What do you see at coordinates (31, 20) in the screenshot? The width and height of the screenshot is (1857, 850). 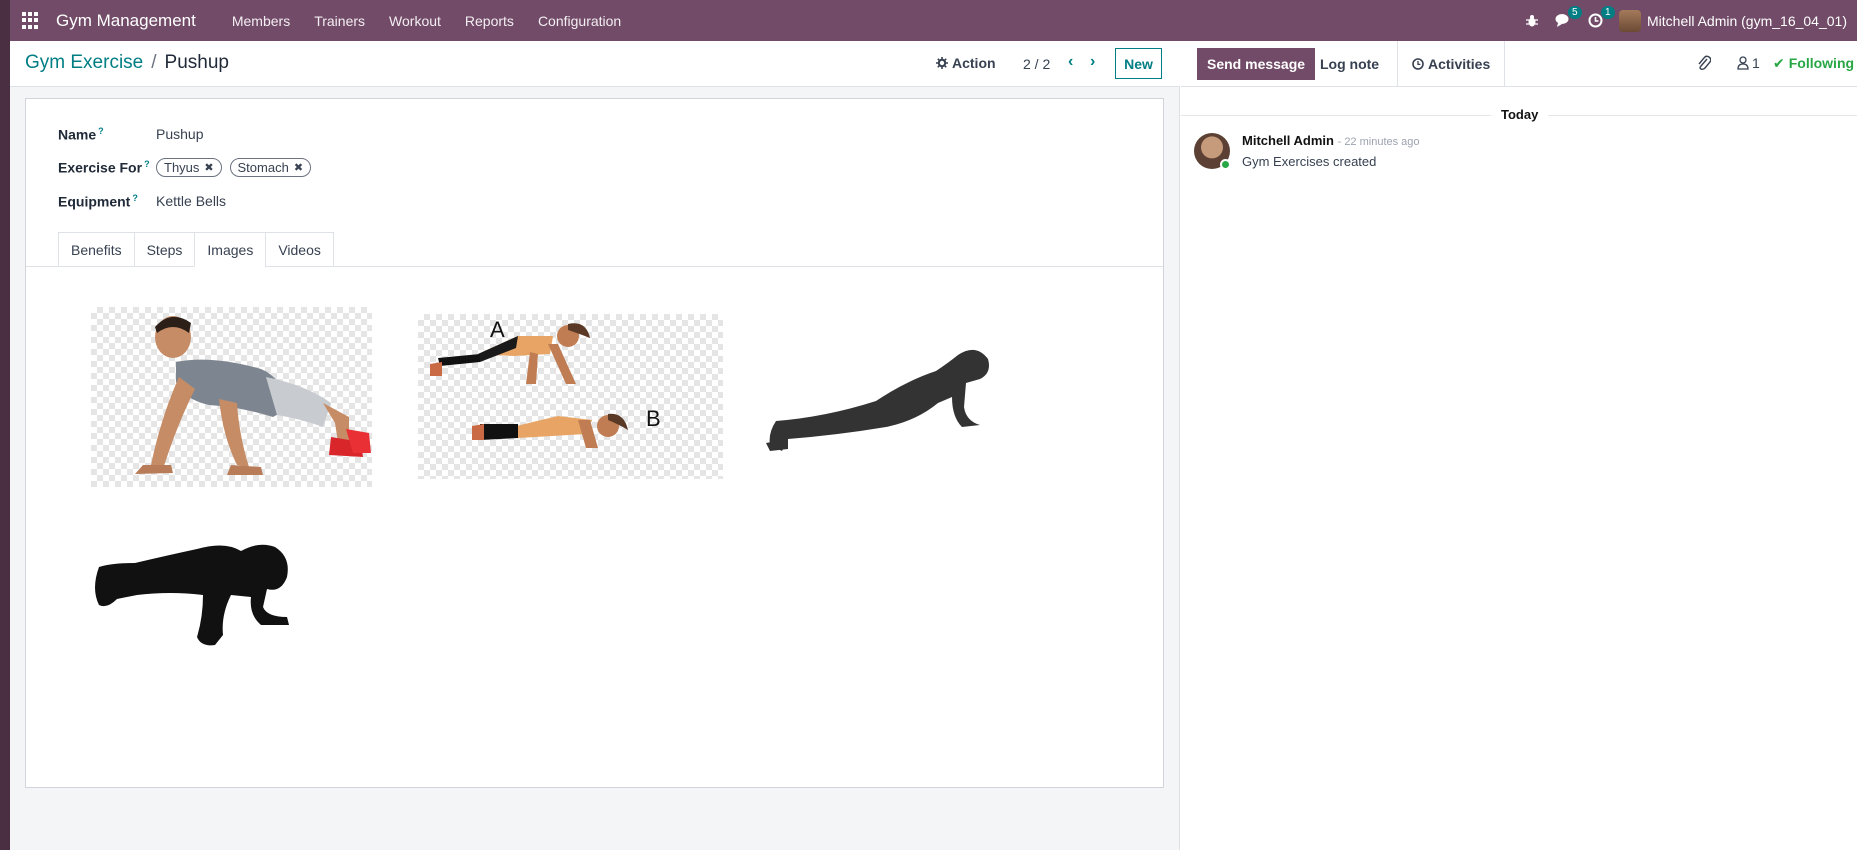 I see `apps-grid-icon` at bounding box center [31, 20].